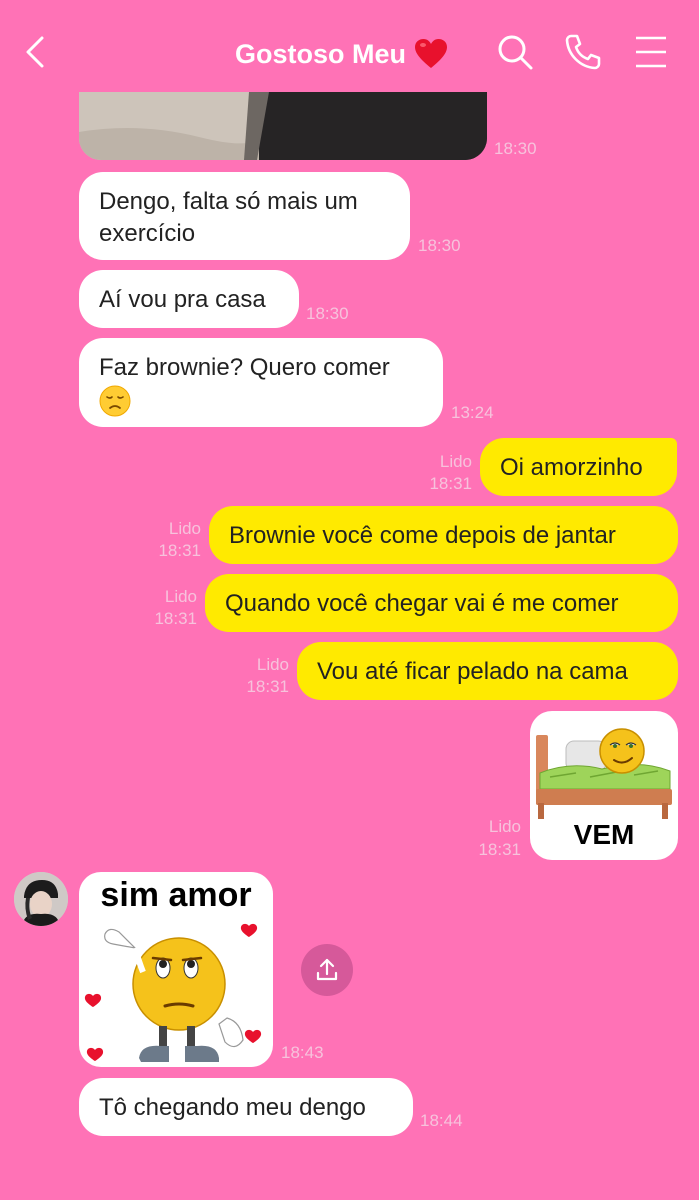  What do you see at coordinates (261, 382) in the screenshot?
I see `incoming-message: Faz brownie? Quero comer` at bounding box center [261, 382].